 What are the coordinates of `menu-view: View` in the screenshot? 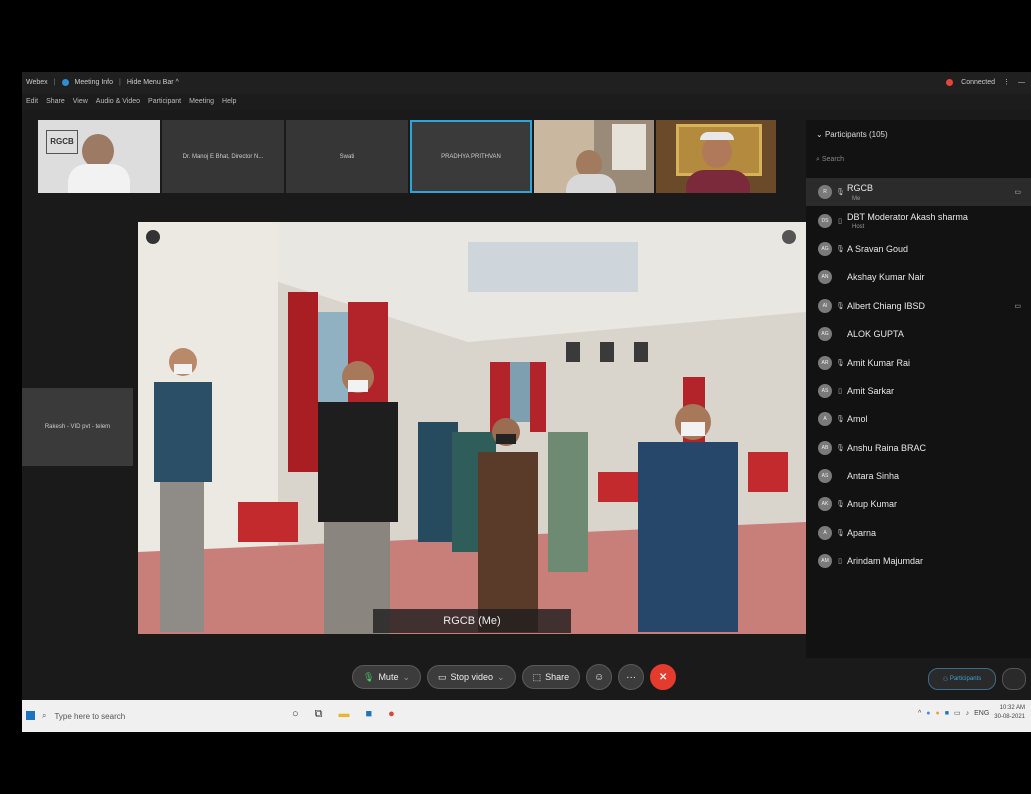 It's located at (80, 101).